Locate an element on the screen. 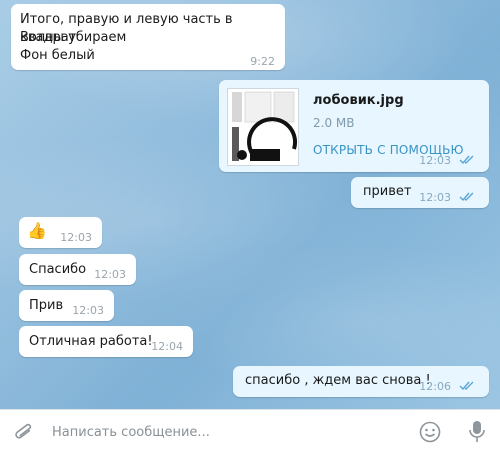  message-text: спасибо , ждем вас снова ! is located at coordinates (338, 380).